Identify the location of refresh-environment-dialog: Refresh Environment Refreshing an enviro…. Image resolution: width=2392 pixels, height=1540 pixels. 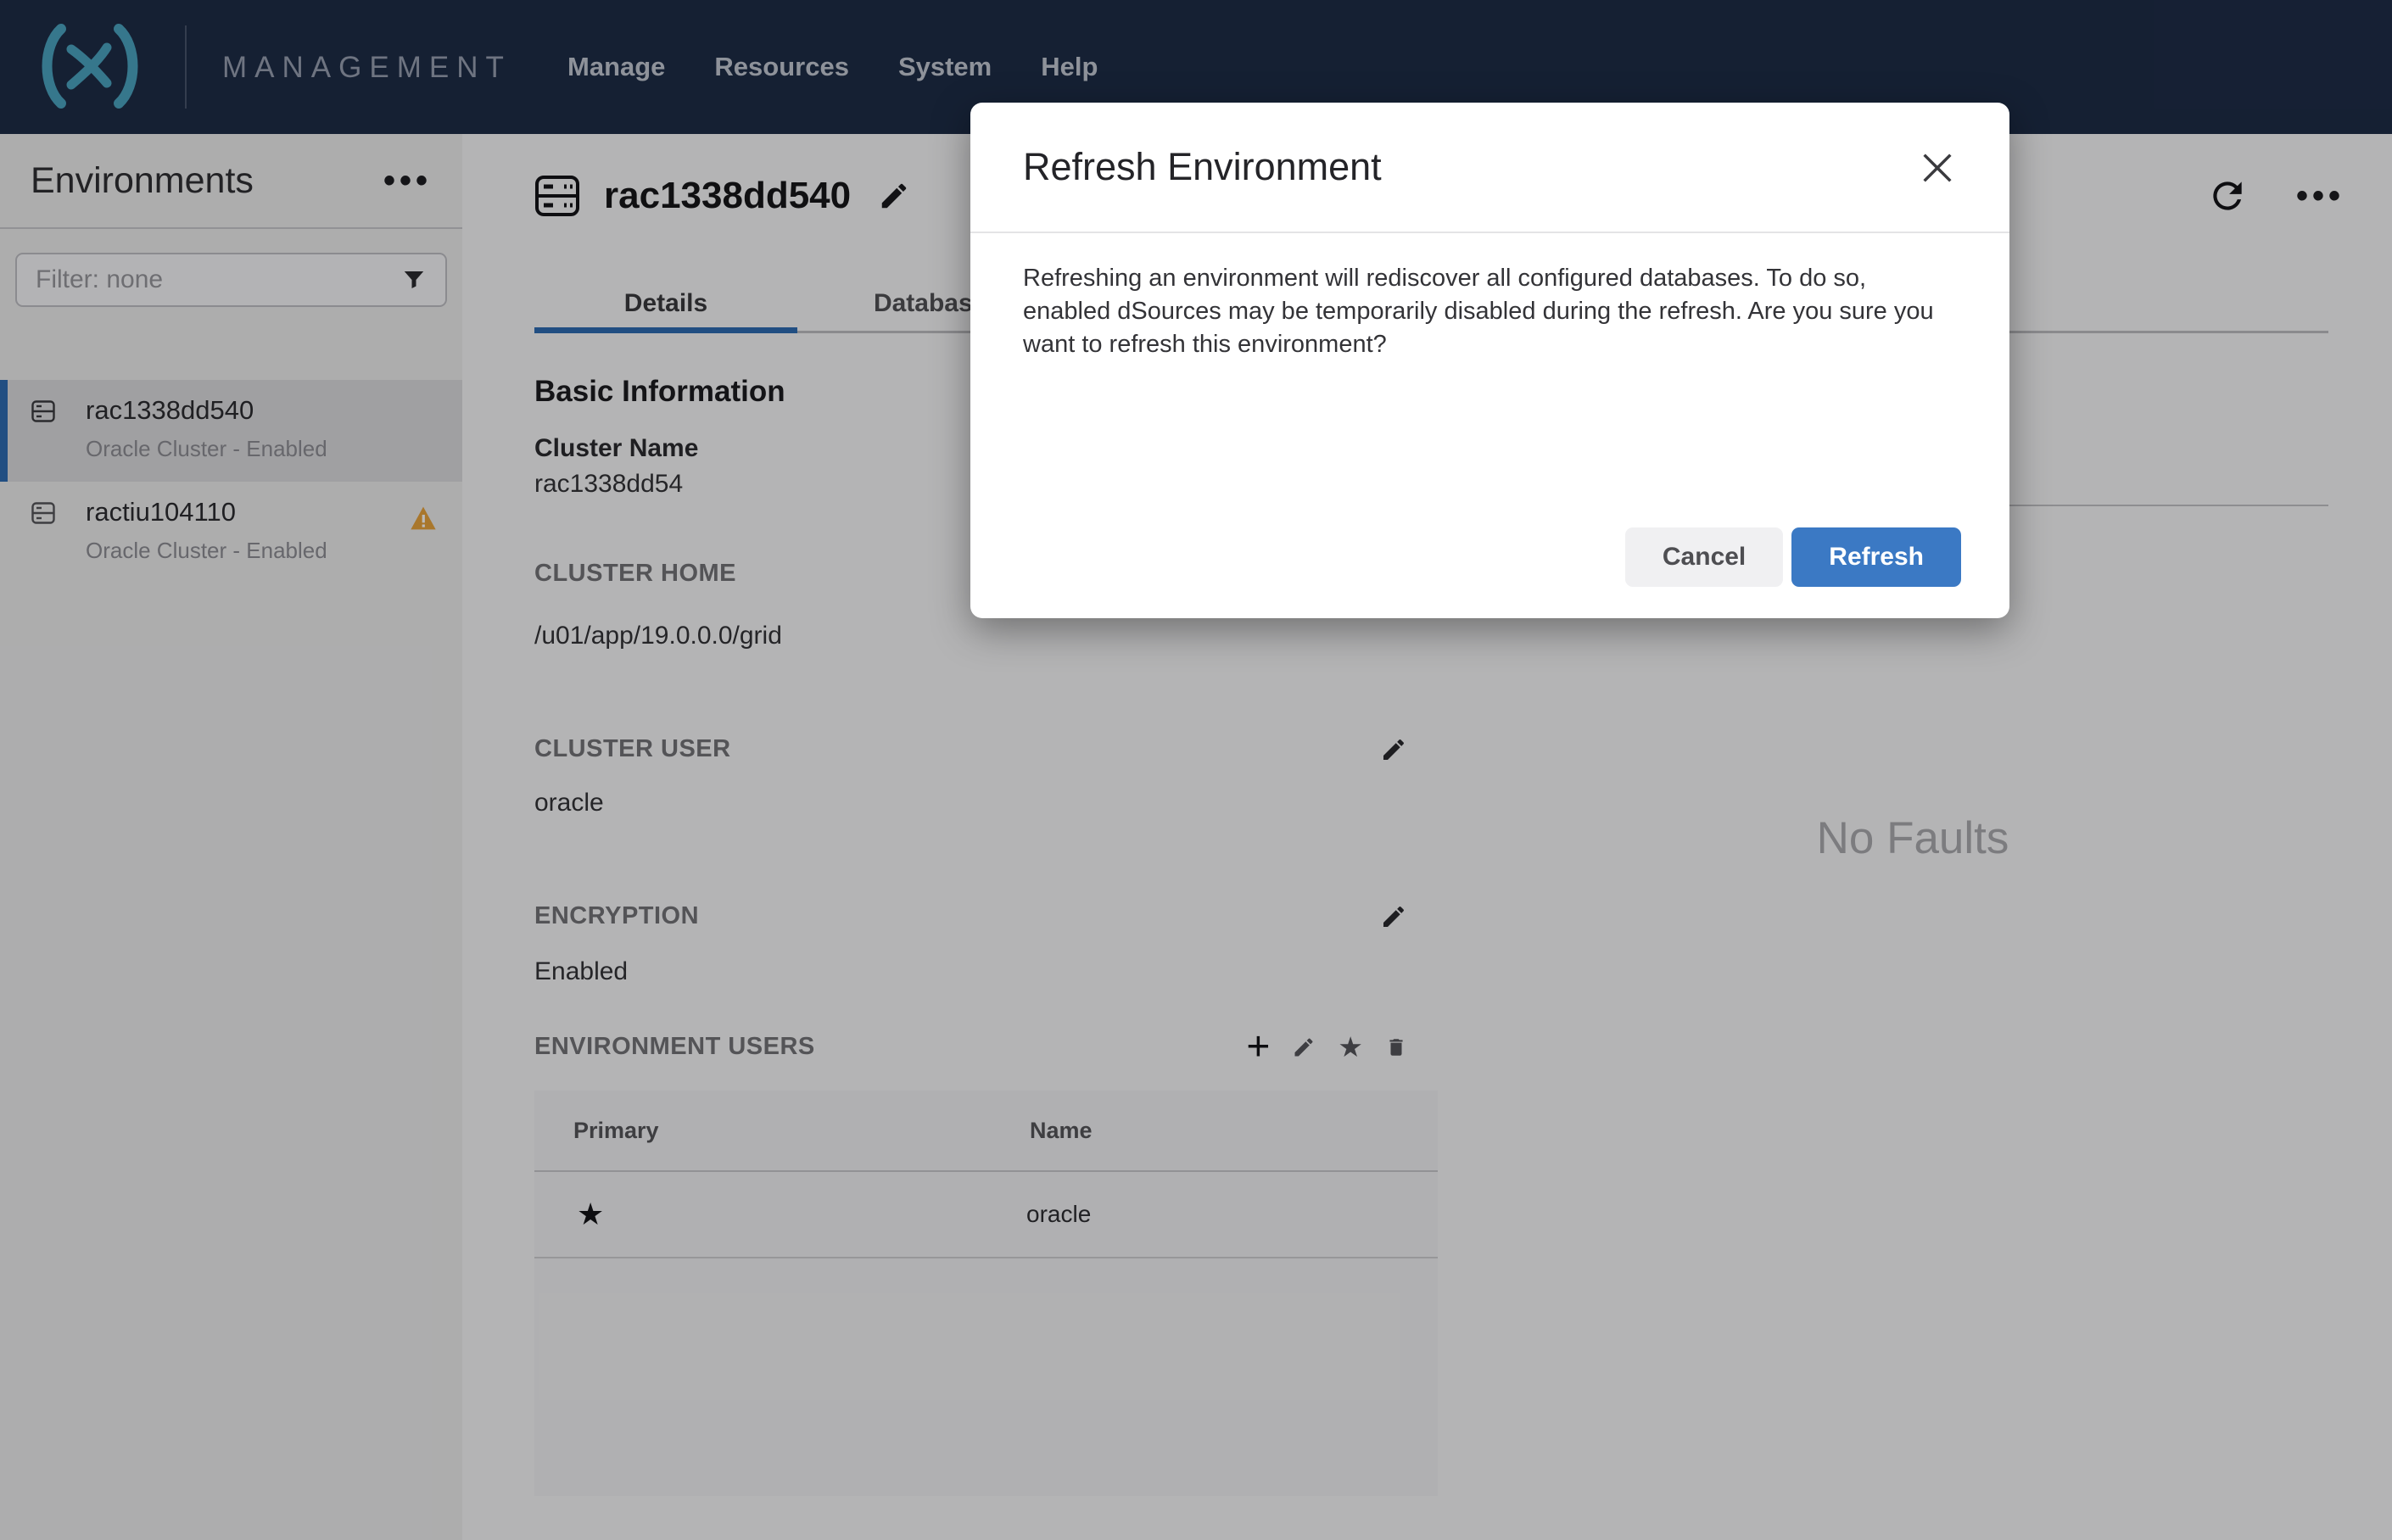
(1489, 360).